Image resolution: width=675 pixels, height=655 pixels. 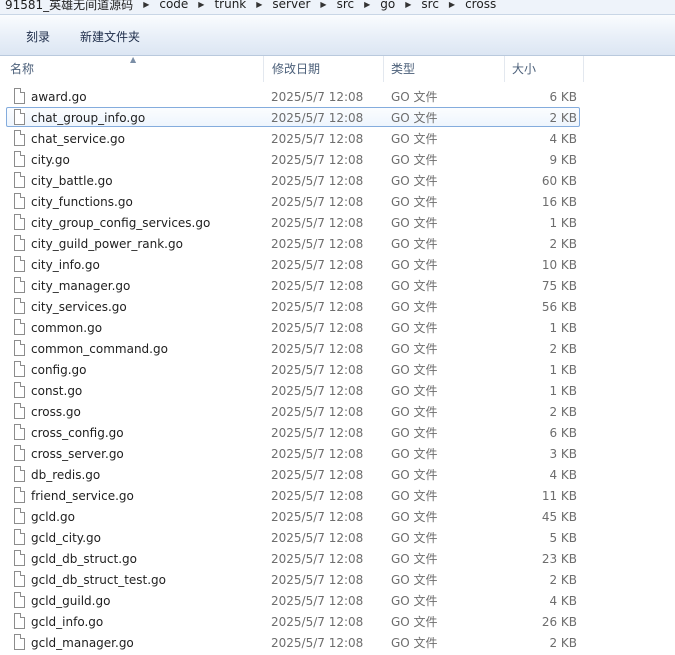 I want to click on file-name: city_guild_power_rank.go, so click(x=107, y=244).